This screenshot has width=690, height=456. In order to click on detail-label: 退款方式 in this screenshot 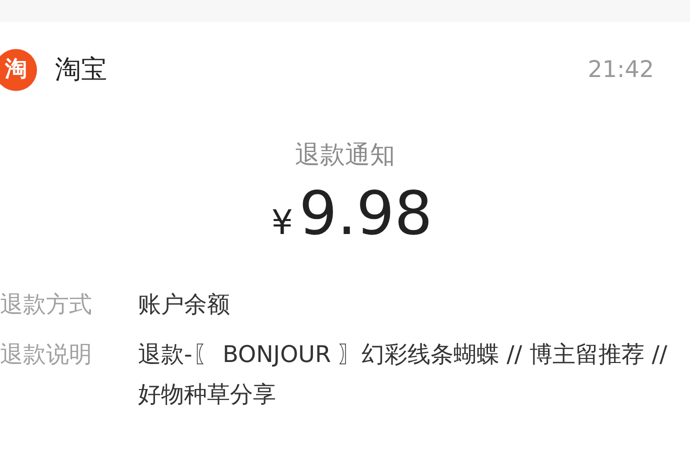, I will do `click(46, 305)`.